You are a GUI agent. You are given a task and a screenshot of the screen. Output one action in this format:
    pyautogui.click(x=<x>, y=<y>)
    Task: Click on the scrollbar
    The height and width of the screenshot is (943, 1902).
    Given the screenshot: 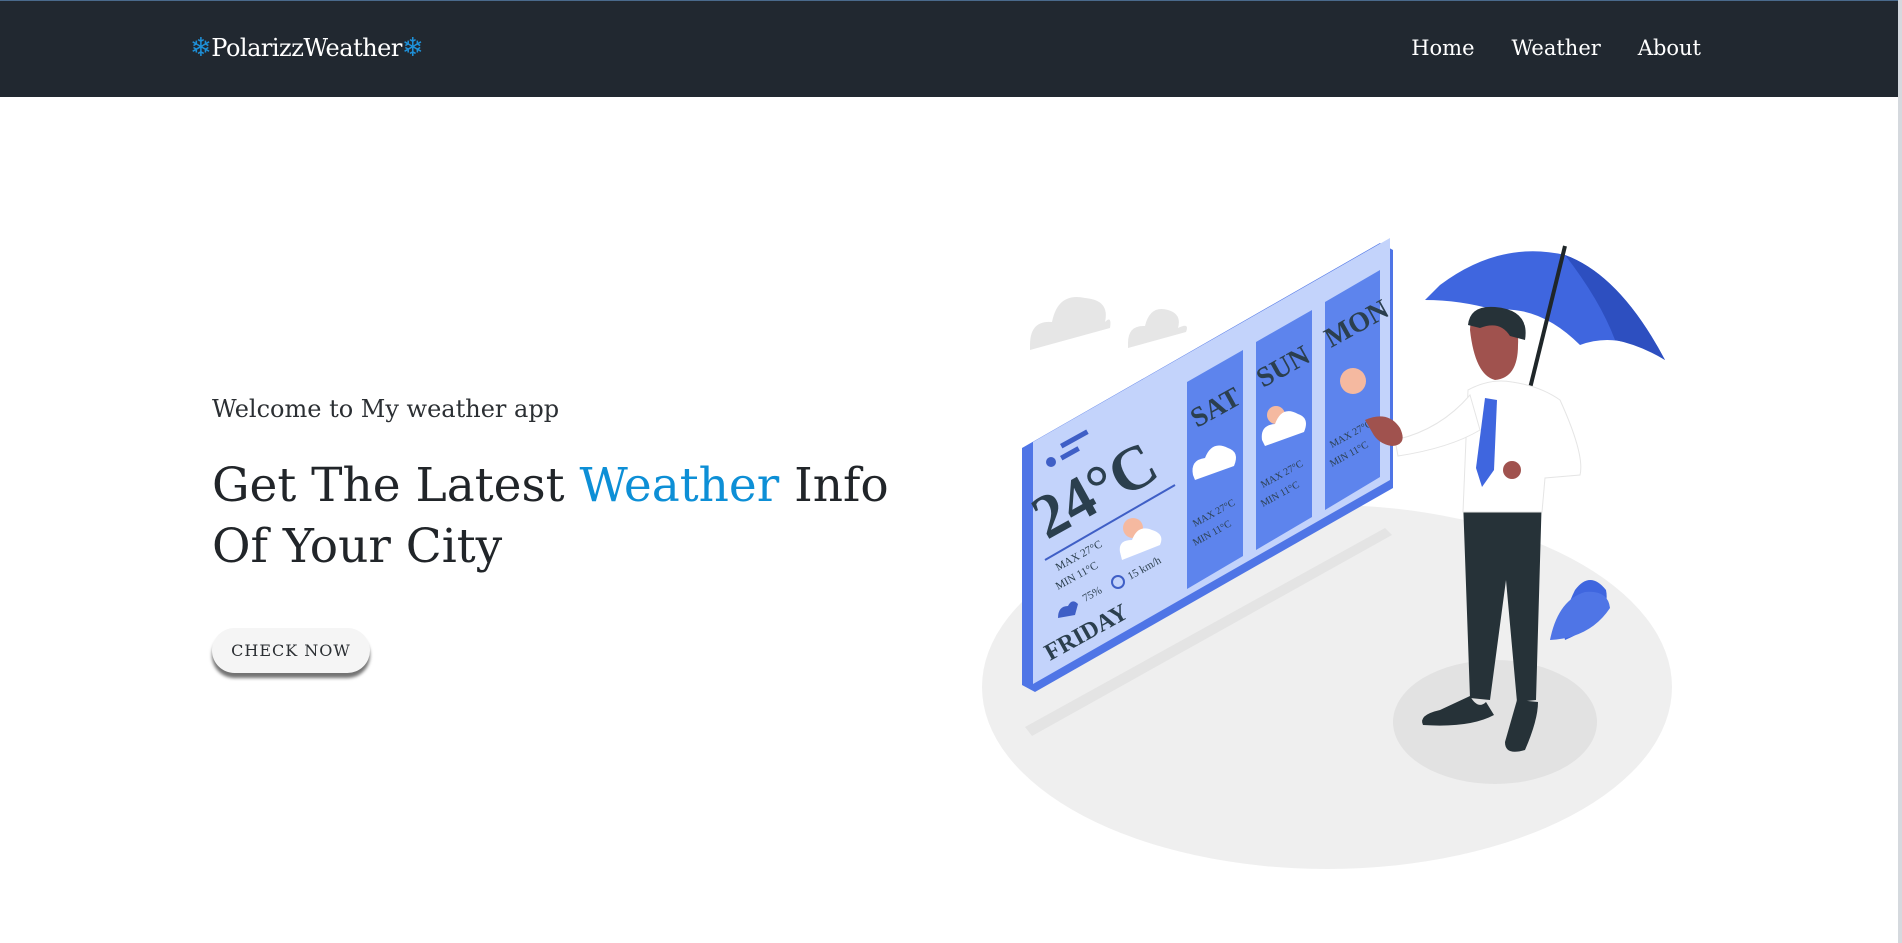 What is the action you would take?
    pyautogui.click(x=1900, y=471)
    